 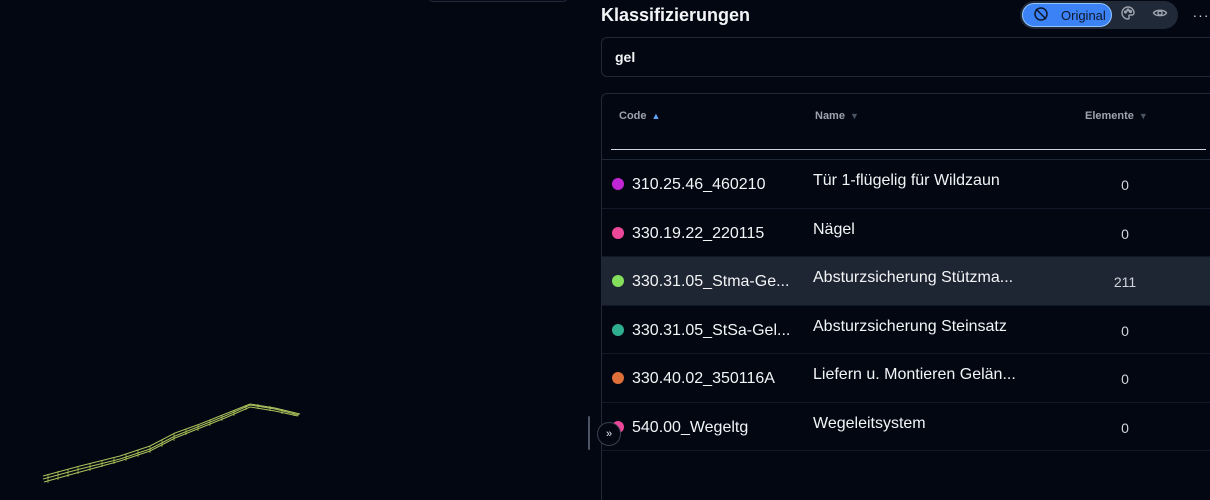 What do you see at coordinates (906, 127) in the screenshot?
I see `table-header: Code ▲ Name ▼ Elemente ▼` at bounding box center [906, 127].